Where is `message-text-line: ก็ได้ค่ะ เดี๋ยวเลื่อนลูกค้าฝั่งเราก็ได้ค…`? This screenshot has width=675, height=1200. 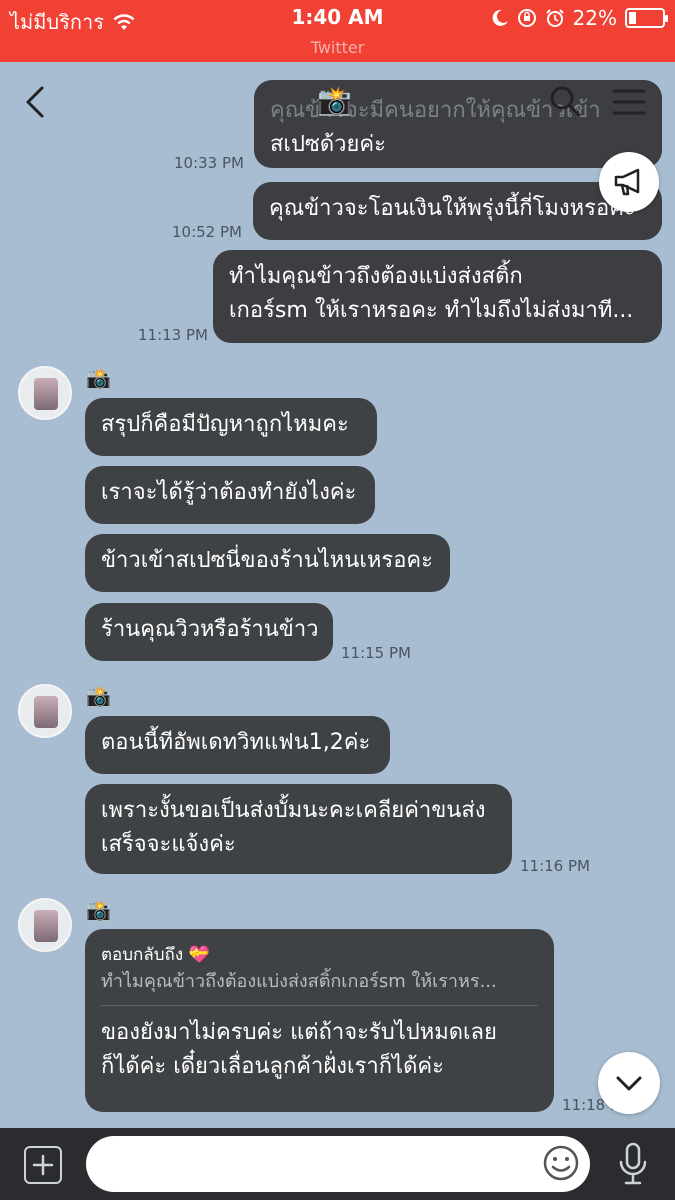 message-text-line: ก็ได้ค่ะ เดี๋ยวเลื่อนลูกค้าฝั่งเราก็ได้ค… is located at coordinates (272, 1066).